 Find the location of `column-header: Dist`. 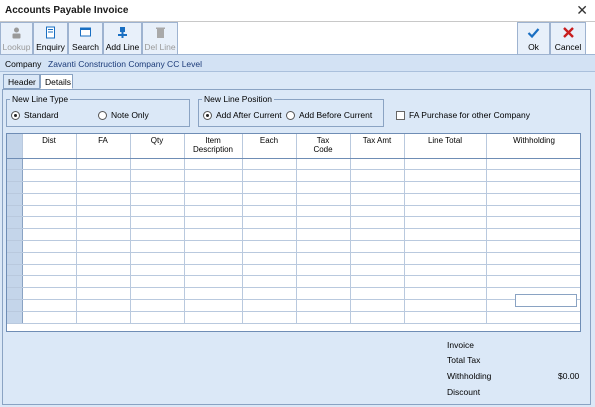

column-header: Dist is located at coordinates (49, 146).